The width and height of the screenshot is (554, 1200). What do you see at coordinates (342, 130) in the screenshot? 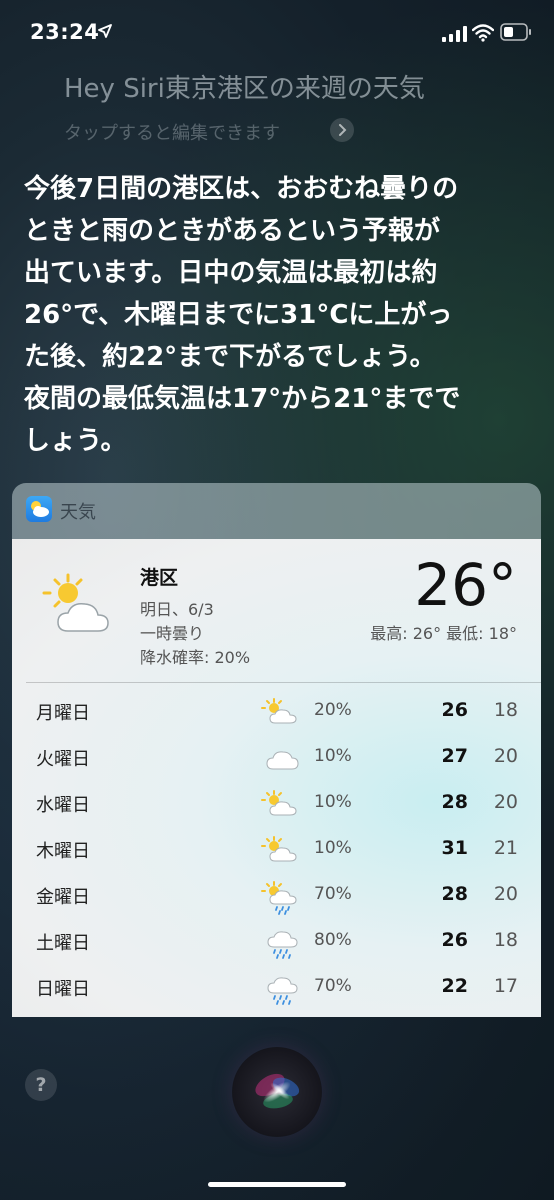
I see `chevron-right-icon` at bounding box center [342, 130].